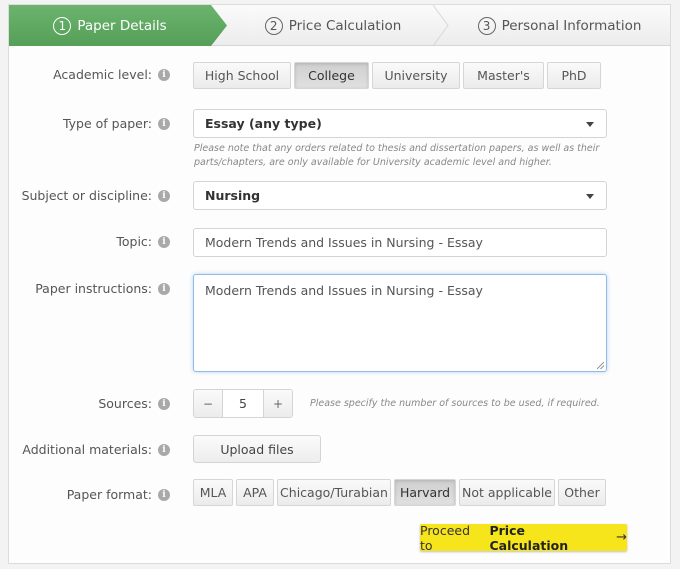 This screenshot has height=569, width=680. I want to click on subject-select: Nursing, so click(400, 195).